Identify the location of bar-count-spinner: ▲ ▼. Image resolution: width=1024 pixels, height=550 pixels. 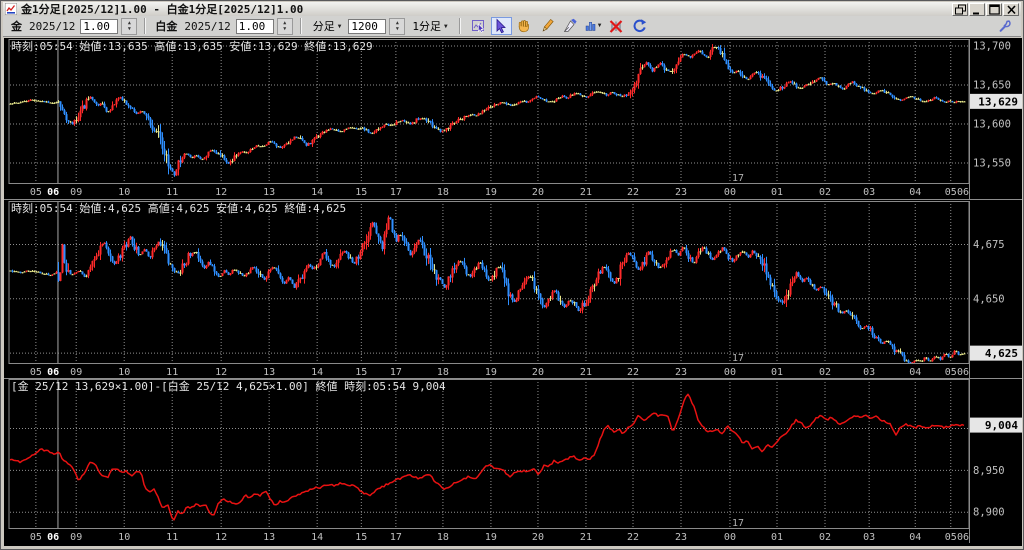
(397, 26).